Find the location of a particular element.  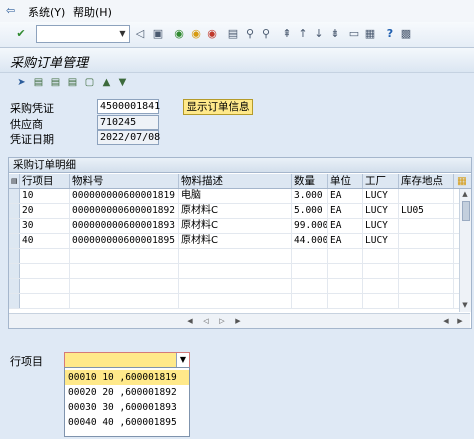

table-settings-icon: ▦ is located at coordinates (463, 181).